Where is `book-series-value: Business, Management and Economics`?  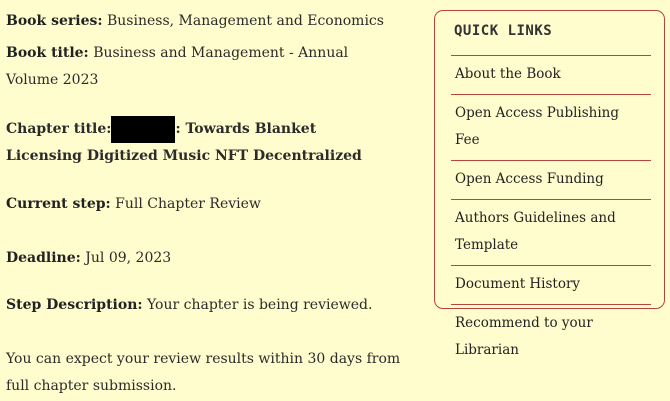
book-series-value: Business, Management and Economics is located at coordinates (245, 21).